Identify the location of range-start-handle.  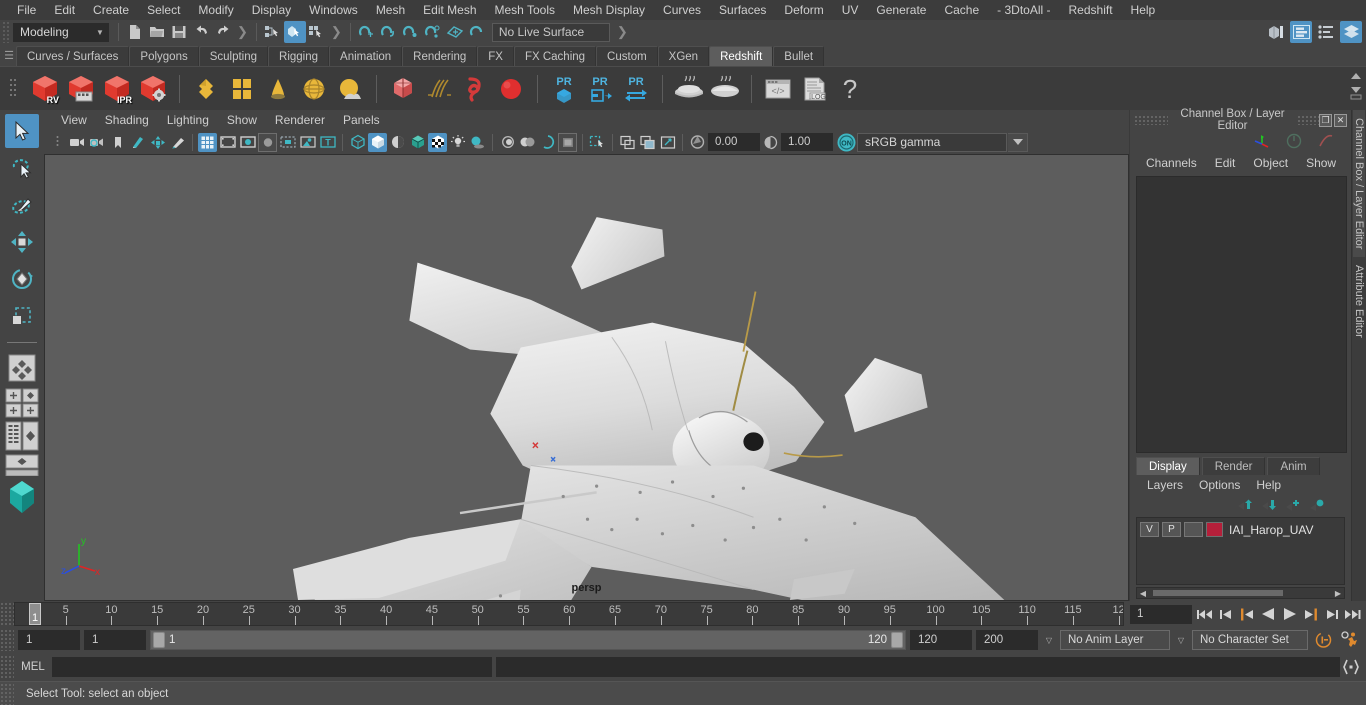
(159, 640).